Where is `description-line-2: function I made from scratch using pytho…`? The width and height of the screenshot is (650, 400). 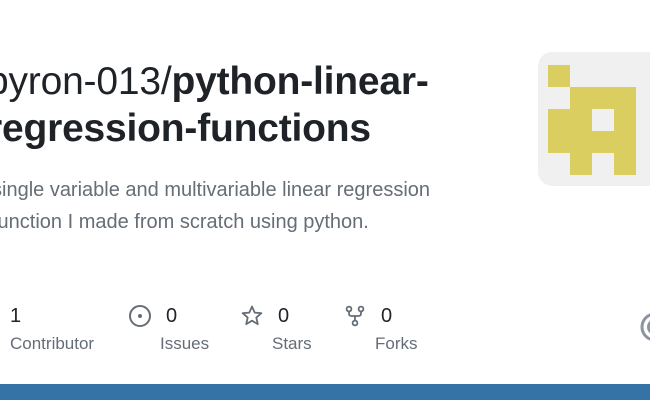
description-line-2: function I made from scratch using pytho… is located at coordinates (184, 222).